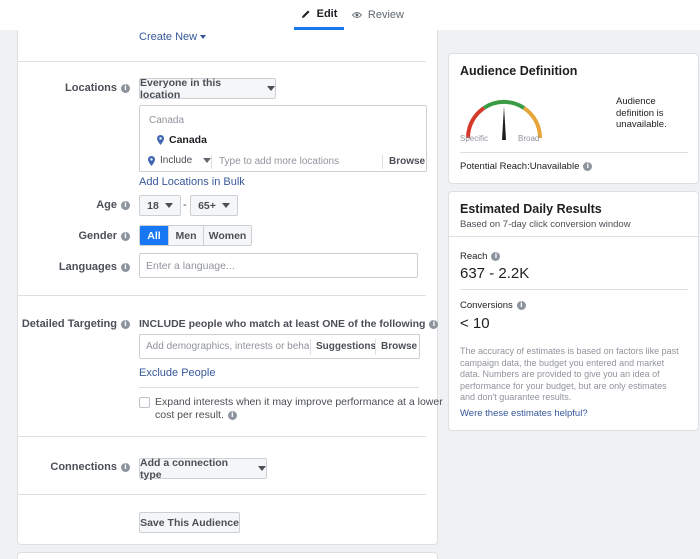 Image resolution: width=700 pixels, height=559 pixels. Describe the element at coordinates (168, 37) in the screenshot. I see `create-new-label: Create New` at that location.